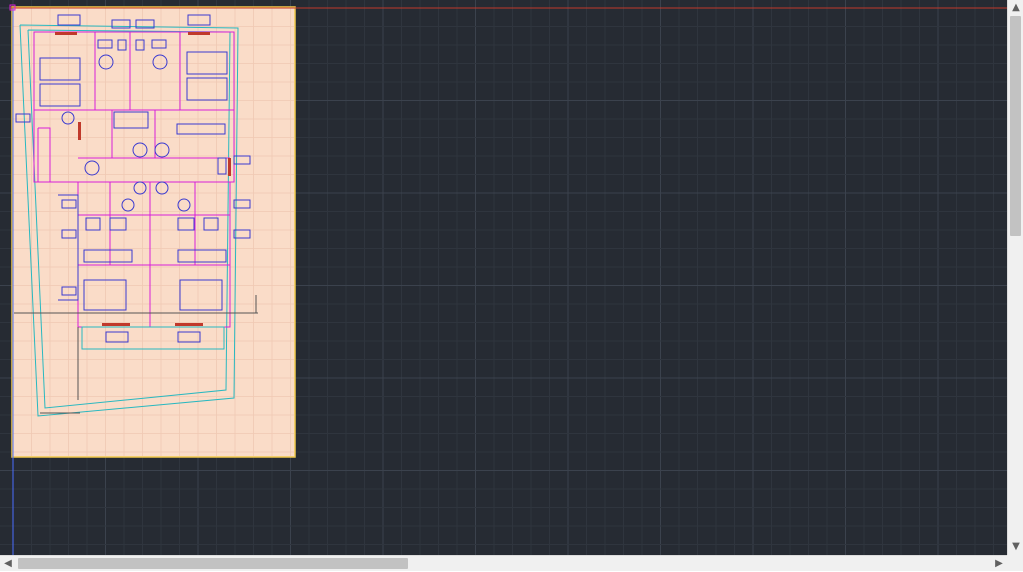  Describe the element at coordinates (1015, 126) in the screenshot. I see `vertical-scroll-thumb` at that location.